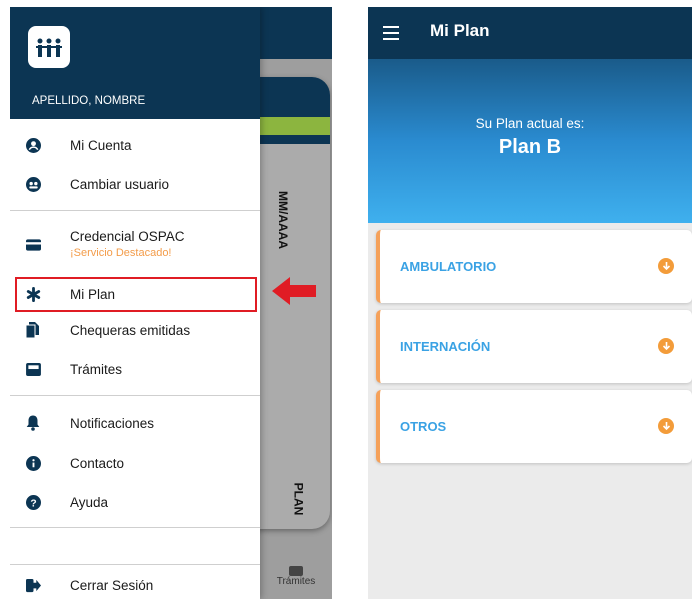 The width and height of the screenshot is (692, 599). What do you see at coordinates (530, 147) in the screenshot?
I see `plan-name: Plan B` at bounding box center [530, 147].